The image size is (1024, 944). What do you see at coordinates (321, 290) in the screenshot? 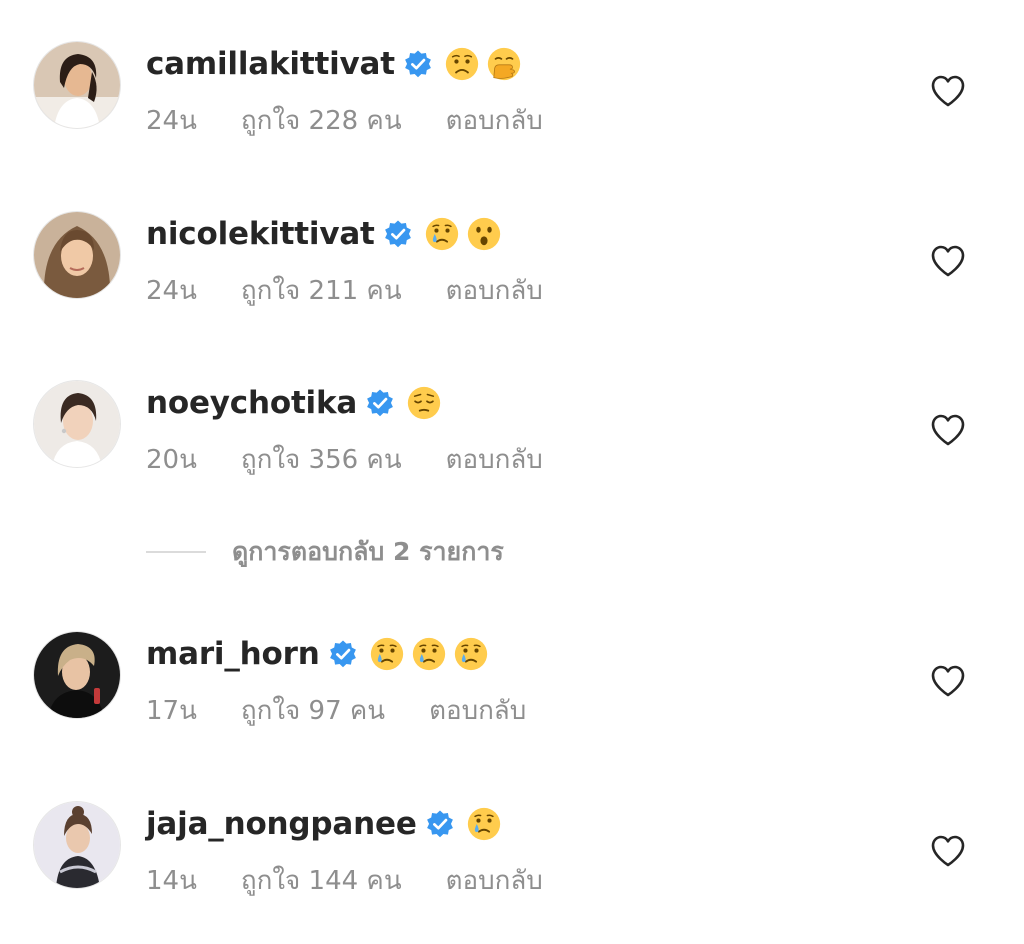
I see `comment-like-count: ถูกใจ 211 คน` at bounding box center [321, 290].